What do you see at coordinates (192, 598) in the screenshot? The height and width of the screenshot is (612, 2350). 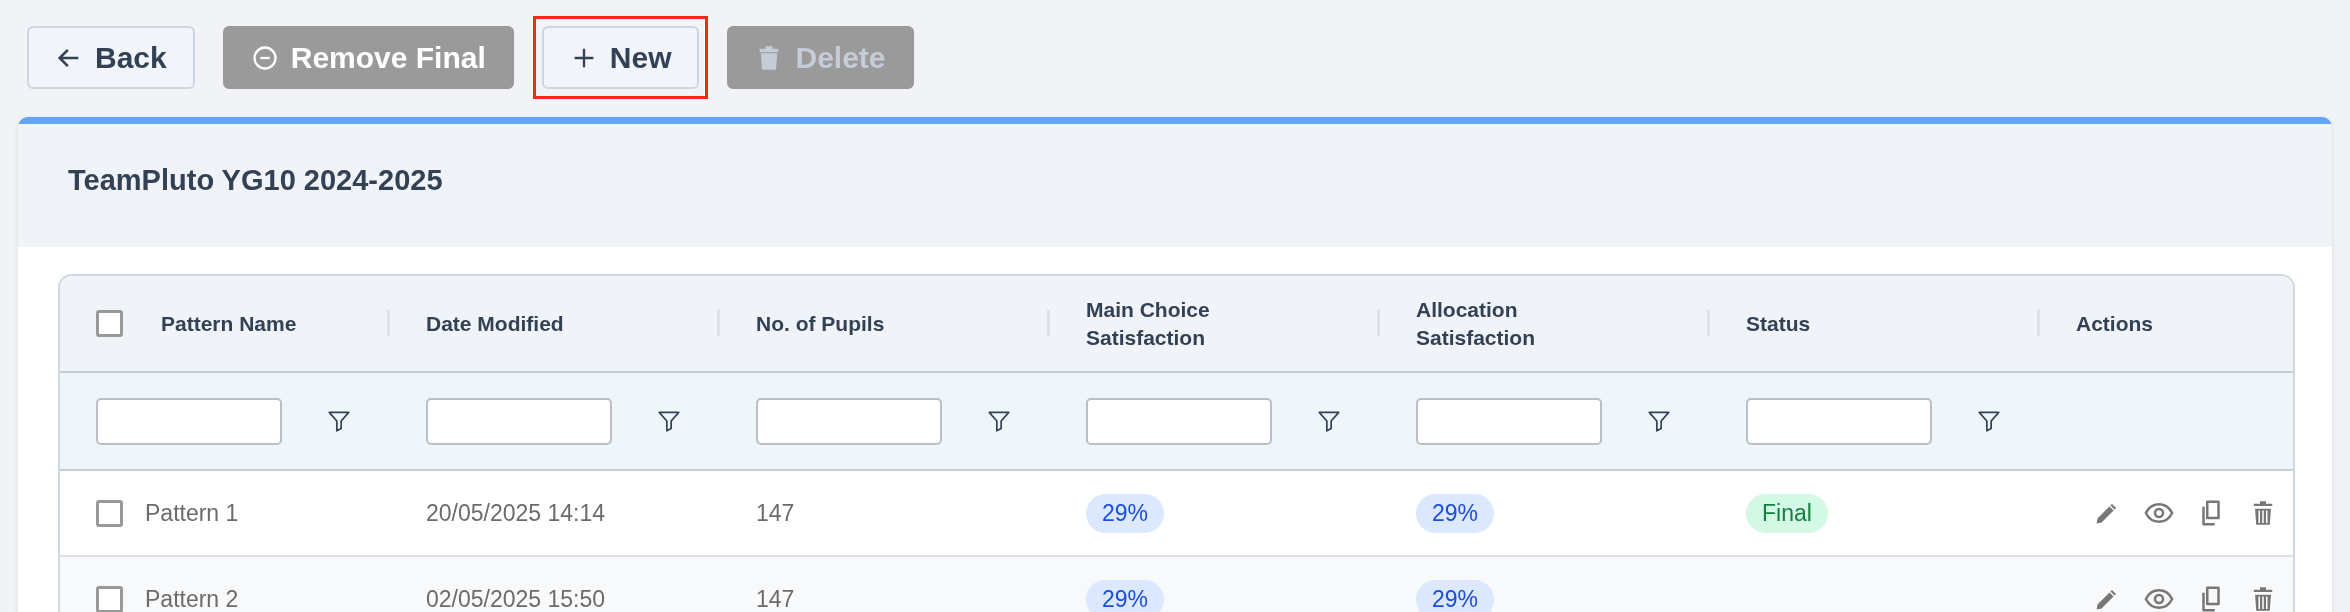 I see `pattern-name: Pattern 2` at bounding box center [192, 598].